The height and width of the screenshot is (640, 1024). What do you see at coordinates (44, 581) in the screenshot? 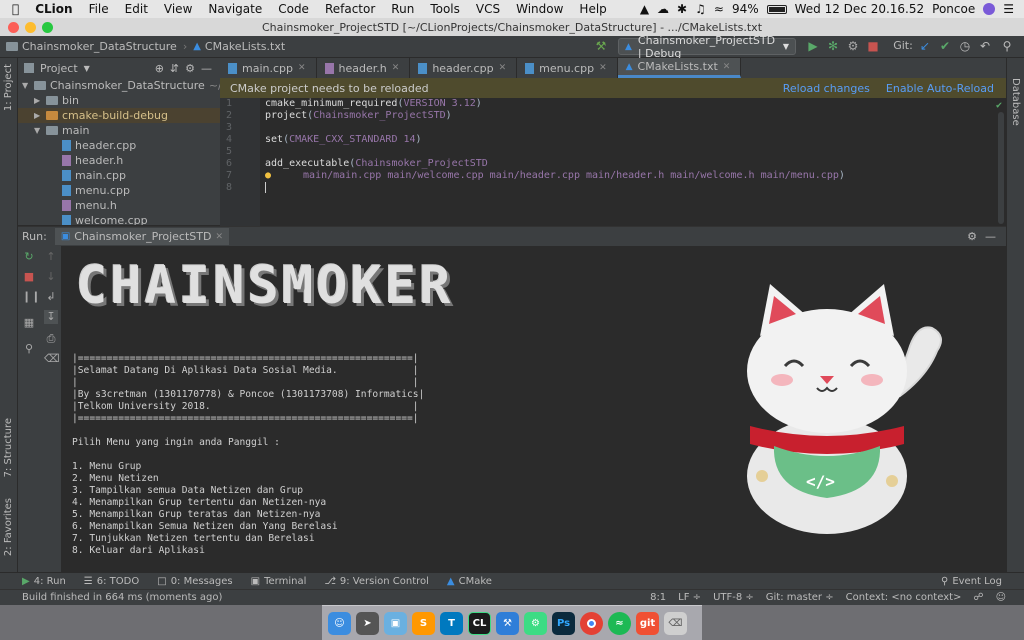
I see `tab-run: ▶ 4: Run` at bounding box center [44, 581].